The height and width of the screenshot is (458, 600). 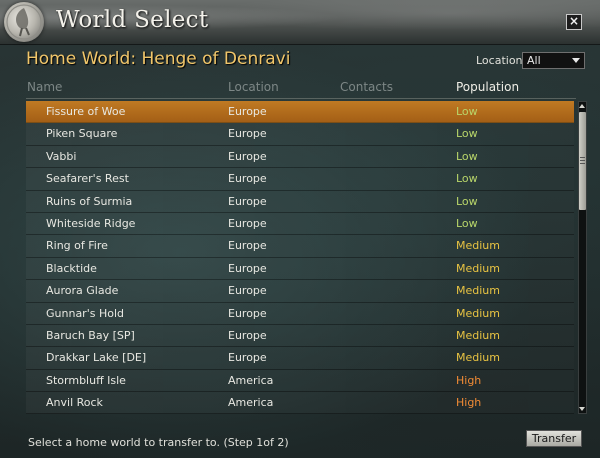 I want to click on column-header-population: Population, so click(x=487, y=87).